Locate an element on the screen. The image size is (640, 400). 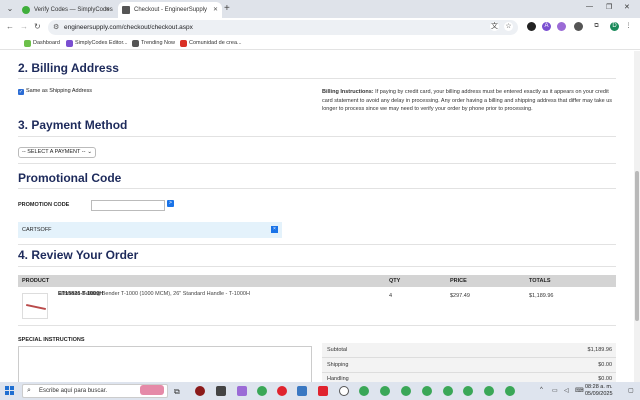
tab-checkout: Checkout - EngineerSupply ✕ is located at coordinates (170, 10).